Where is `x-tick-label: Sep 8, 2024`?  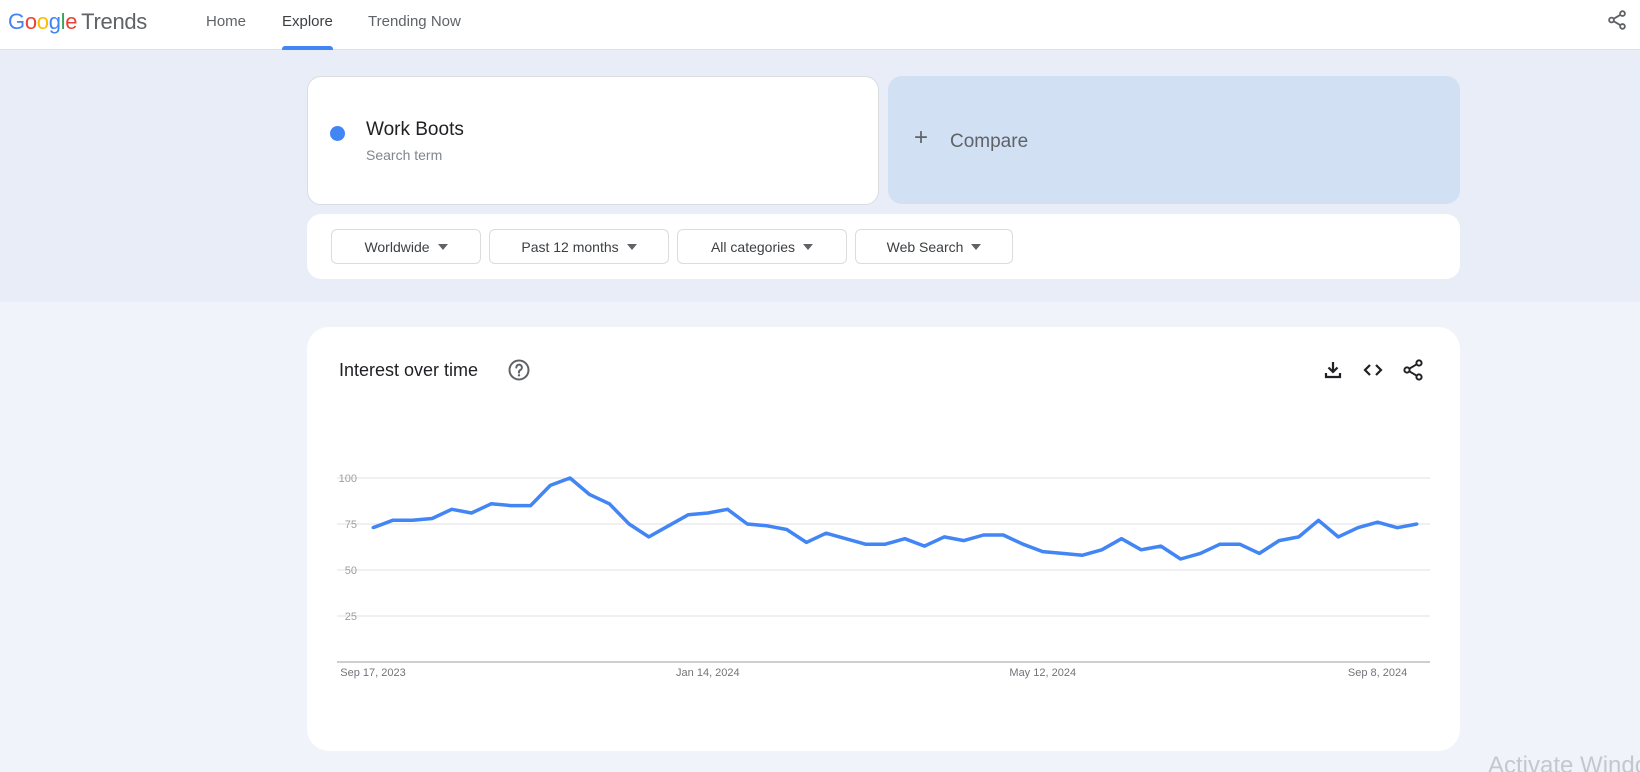
x-tick-label: Sep 8, 2024 is located at coordinates (1377, 673).